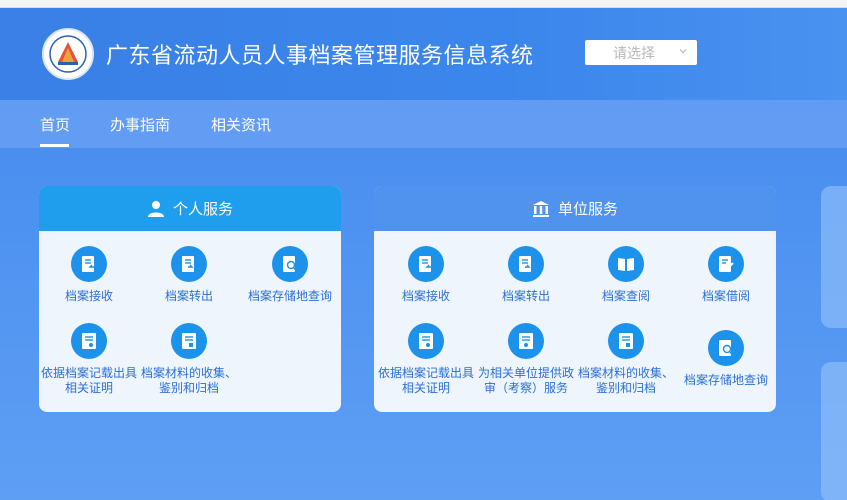 The width and height of the screenshot is (847, 500). I want to click on region-select-placeholder: 请选择, so click(634, 53).